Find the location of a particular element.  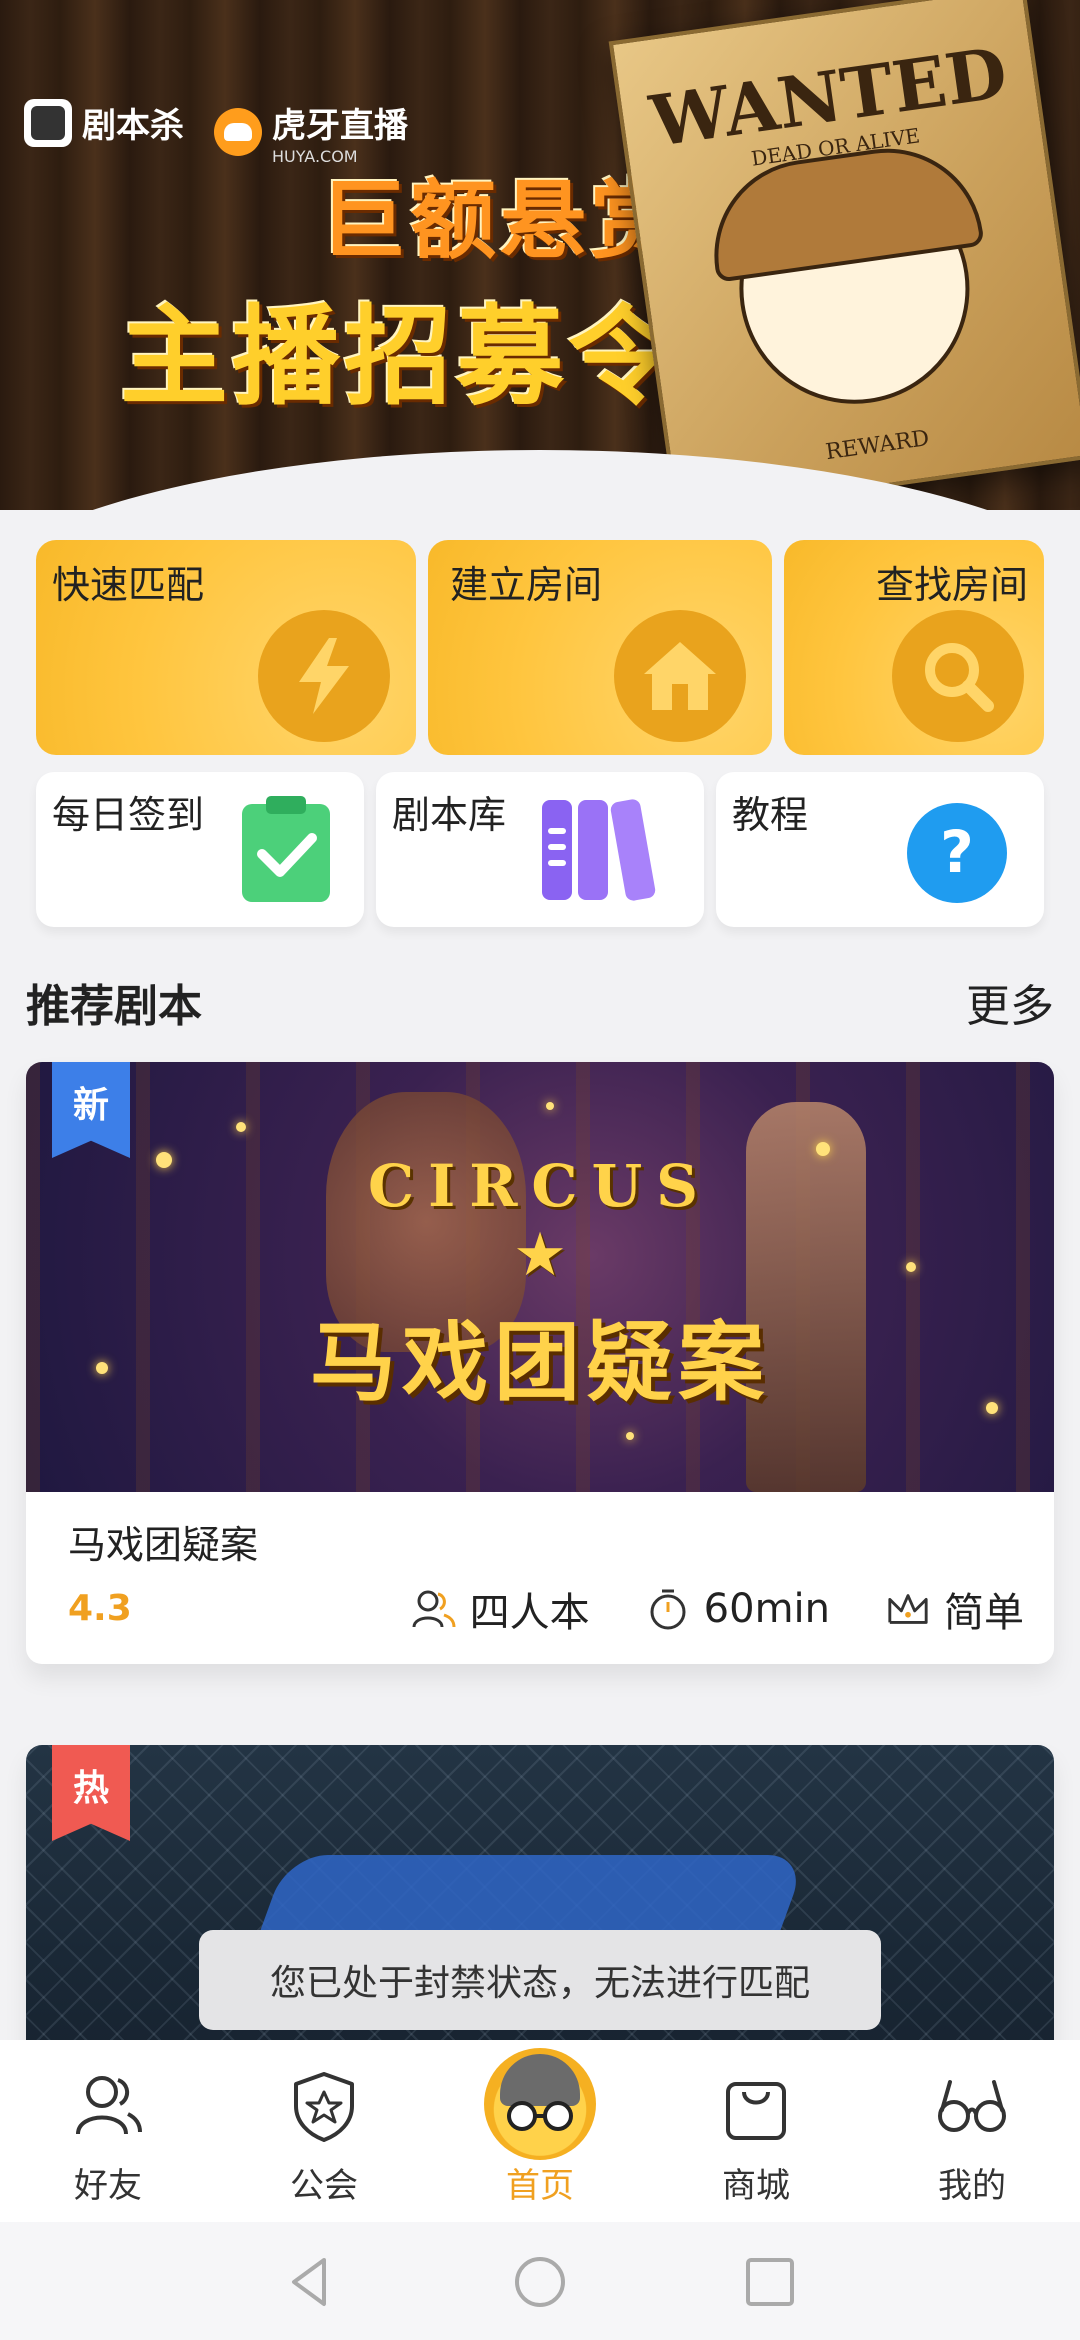

more-link: 更多 is located at coordinates (1010, 1002).